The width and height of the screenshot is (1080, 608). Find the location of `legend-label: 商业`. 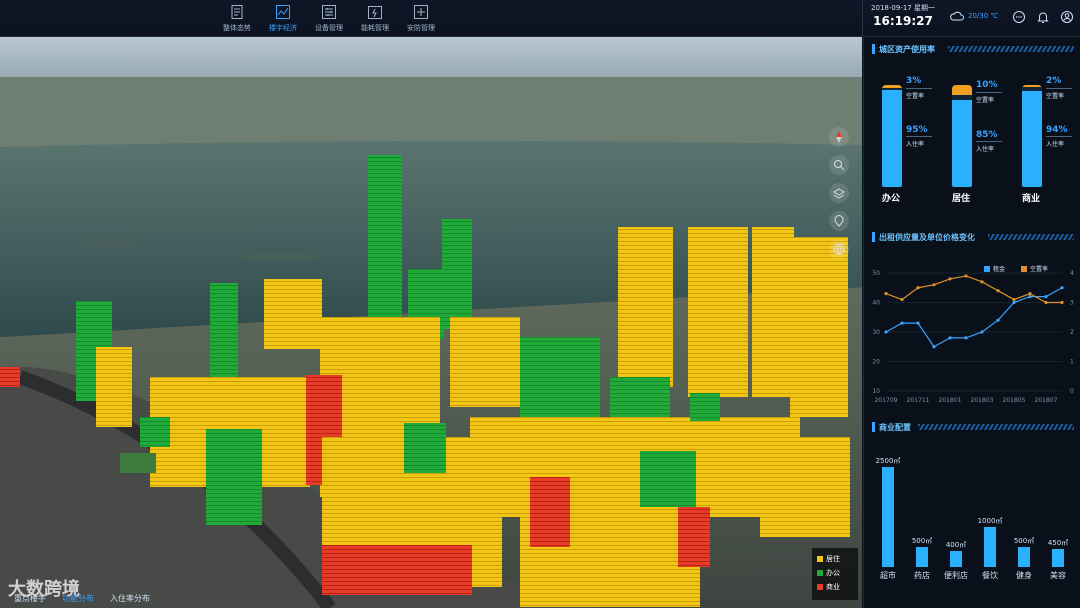

legend-label: 商业 is located at coordinates (833, 587).